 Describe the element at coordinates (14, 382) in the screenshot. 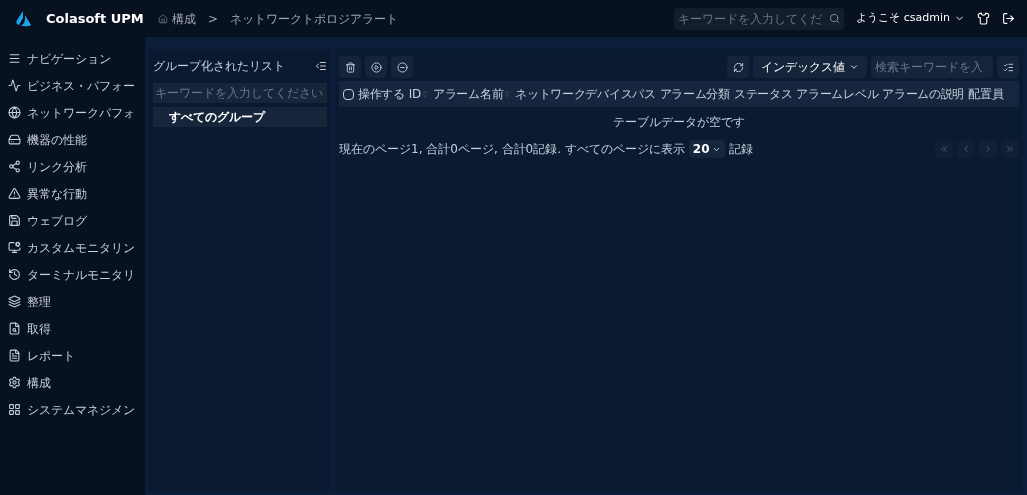

I see `settings-icon` at that location.